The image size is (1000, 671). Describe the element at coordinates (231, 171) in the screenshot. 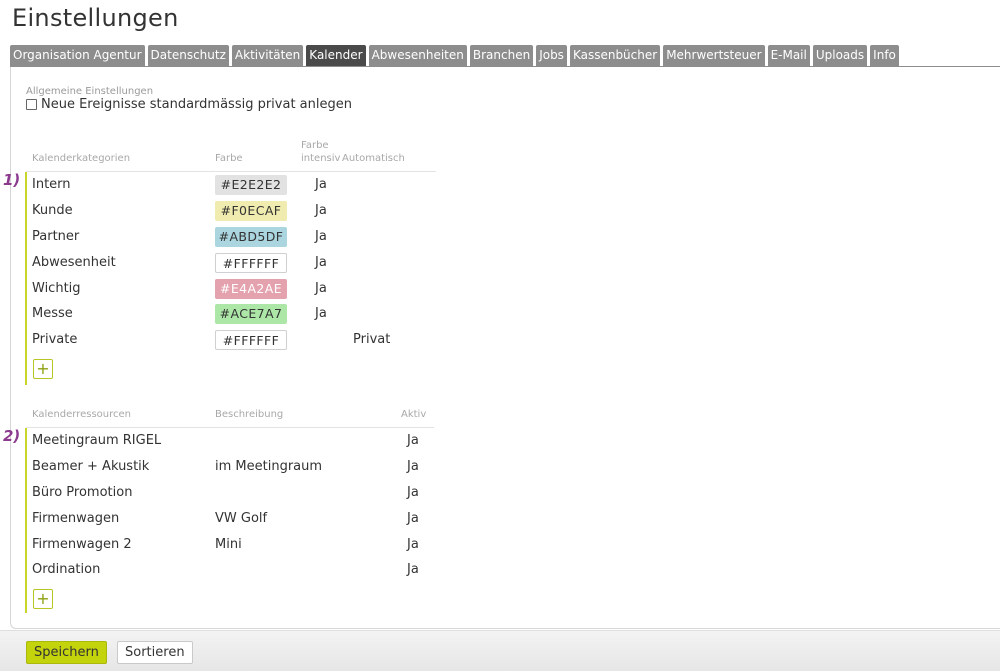

I see `categories-header-divider` at that location.